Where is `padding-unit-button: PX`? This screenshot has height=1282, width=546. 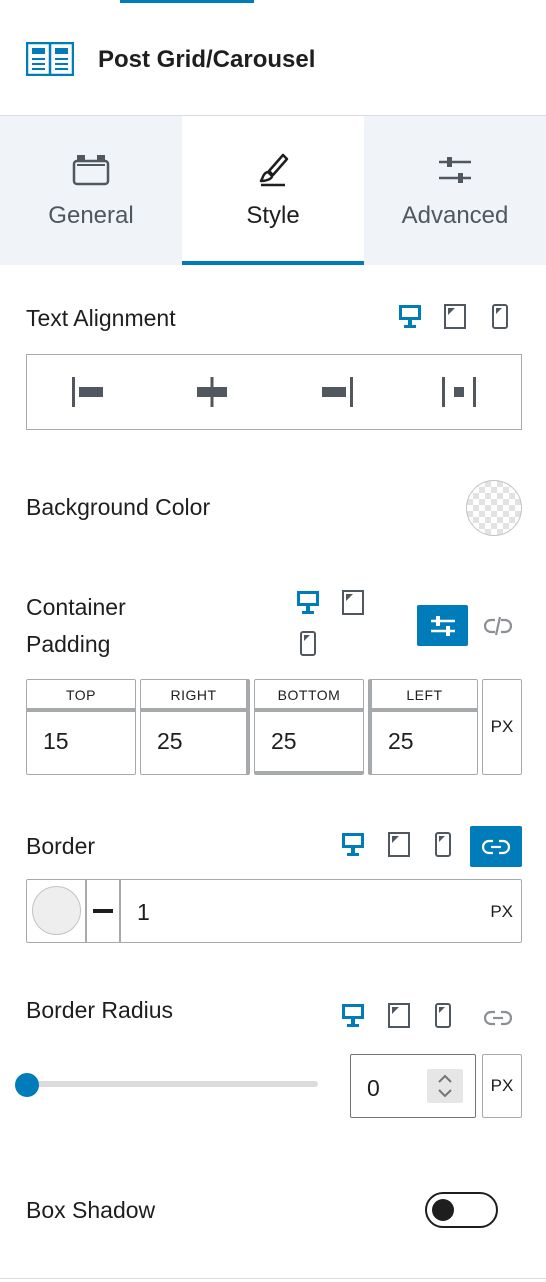 padding-unit-button: PX is located at coordinates (502, 727).